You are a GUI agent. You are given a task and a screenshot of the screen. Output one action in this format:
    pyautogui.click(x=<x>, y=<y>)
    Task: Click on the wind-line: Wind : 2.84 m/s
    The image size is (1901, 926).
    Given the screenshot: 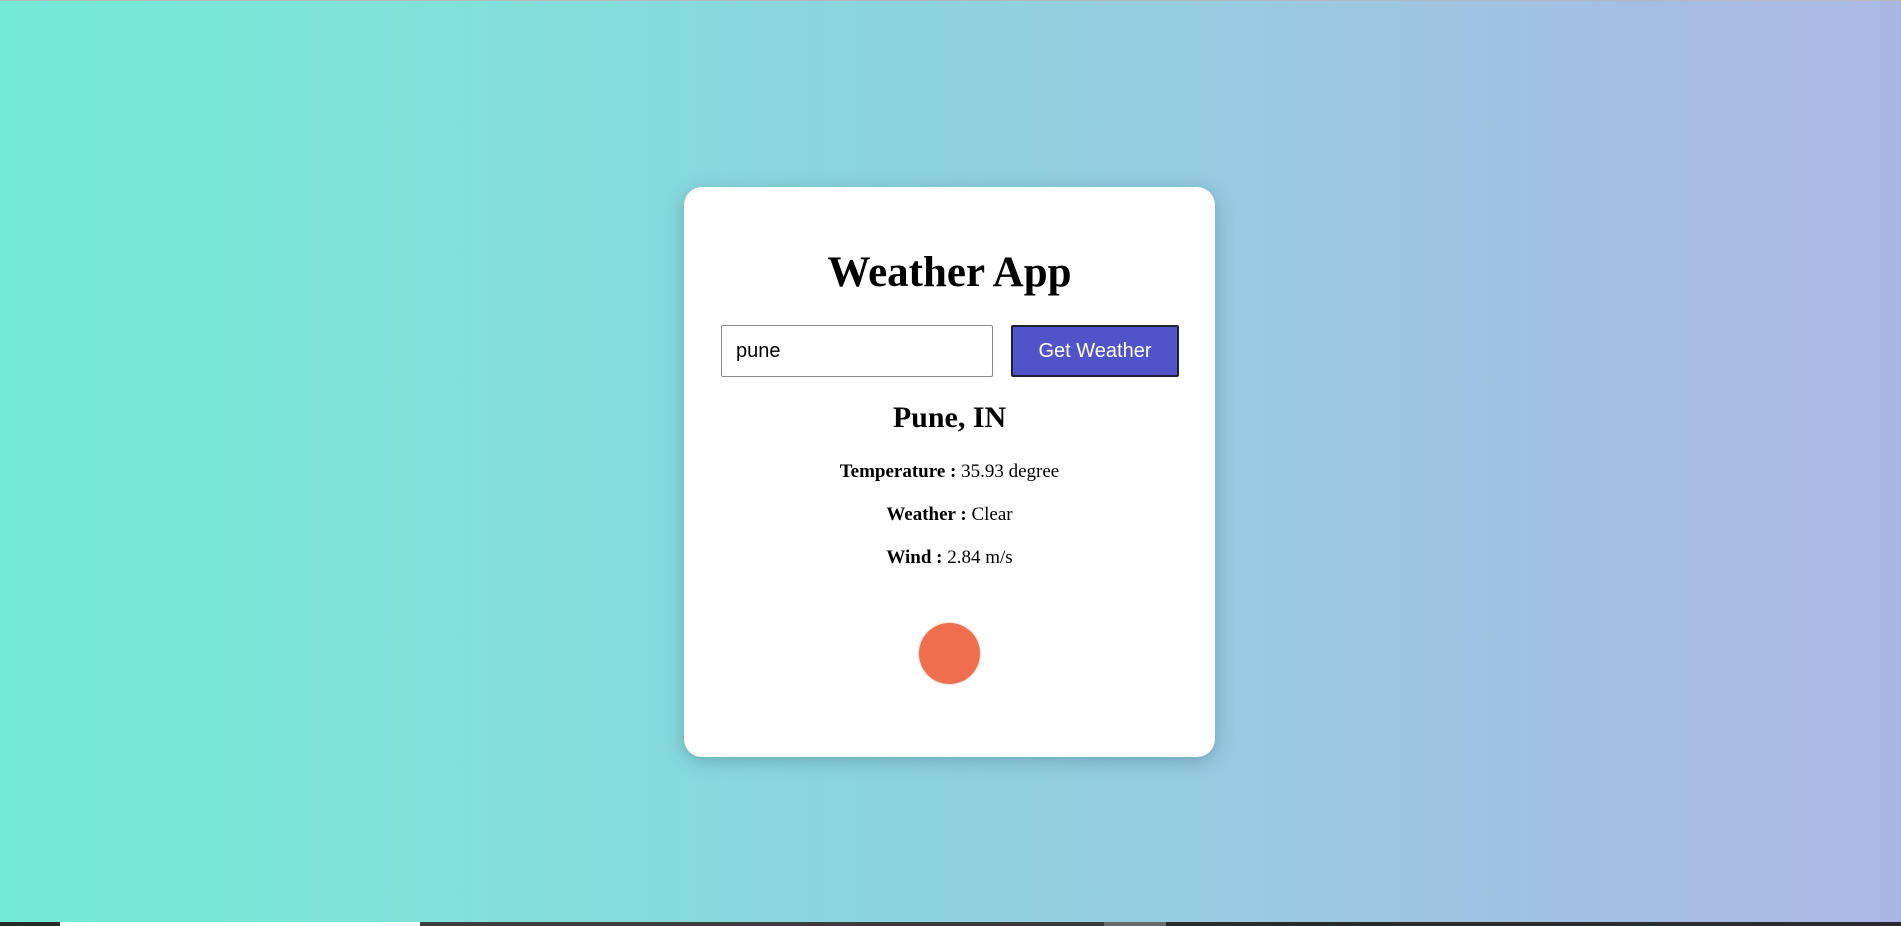 What is the action you would take?
    pyautogui.click(x=949, y=557)
    